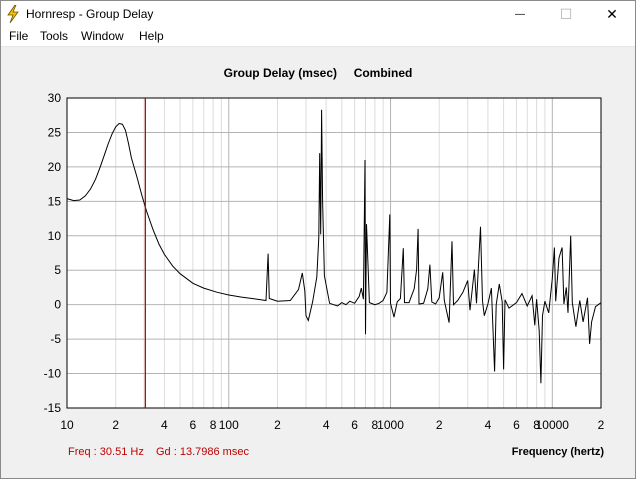  Describe the element at coordinates (53, 408) in the screenshot. I see `y-tick-label: -15` at that location.